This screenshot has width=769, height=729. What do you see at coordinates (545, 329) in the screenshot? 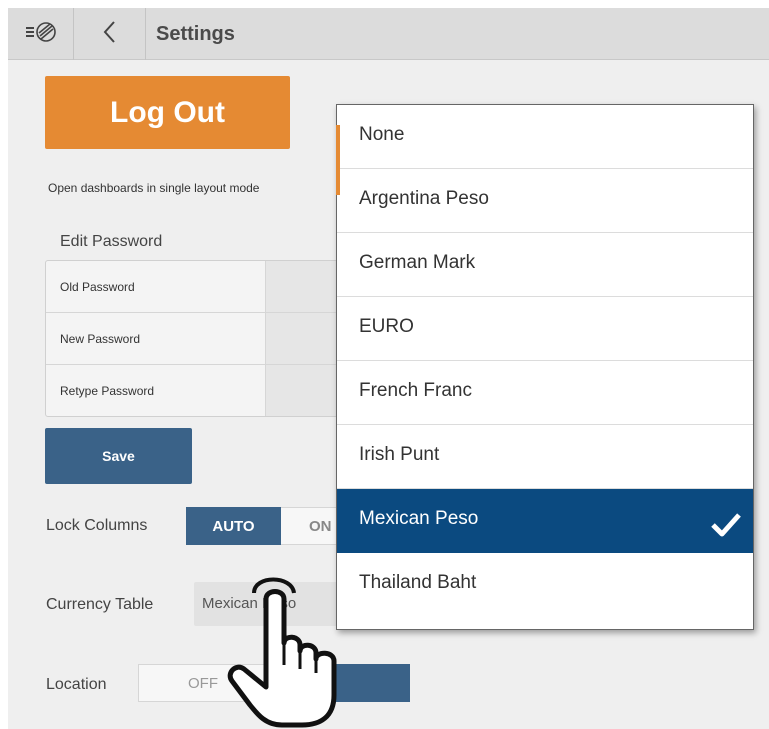
I see `dropdown-option: EURO` at bounding box center [545, 329].